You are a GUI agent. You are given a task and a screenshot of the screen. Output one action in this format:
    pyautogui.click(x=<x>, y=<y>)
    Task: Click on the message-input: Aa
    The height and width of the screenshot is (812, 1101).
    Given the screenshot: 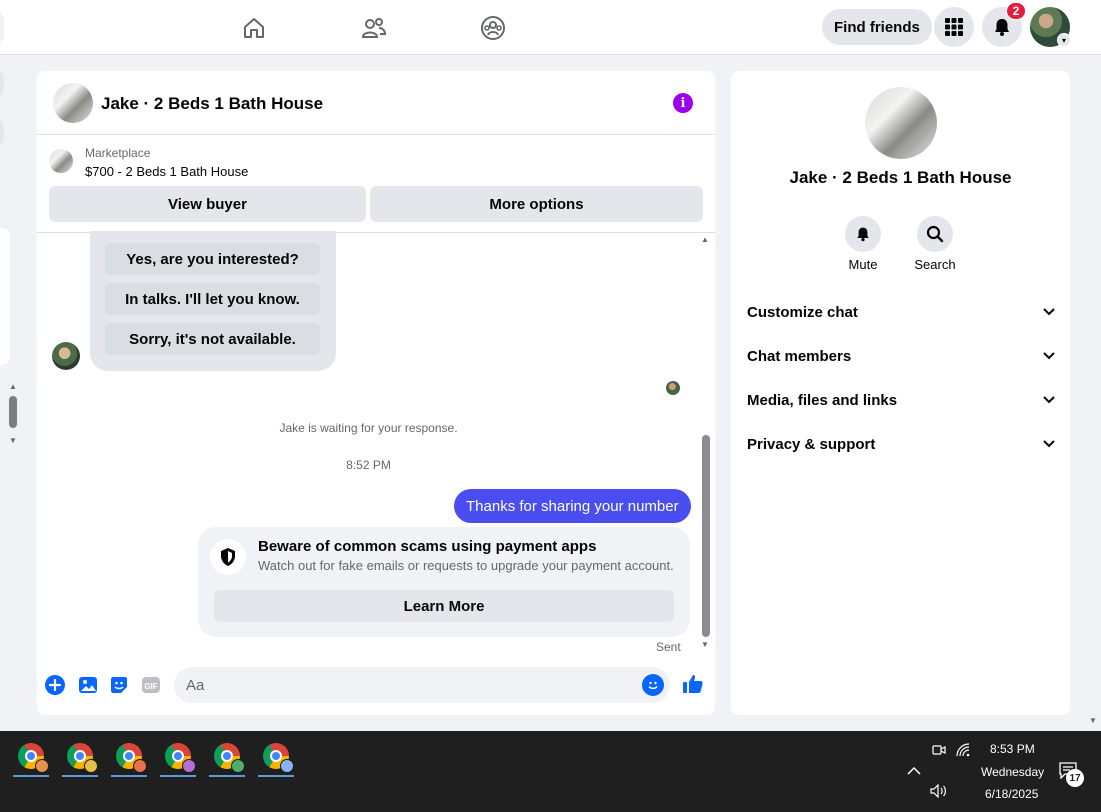 What is the action you would take?
    pyautogui.click(x=422, y=685)
    